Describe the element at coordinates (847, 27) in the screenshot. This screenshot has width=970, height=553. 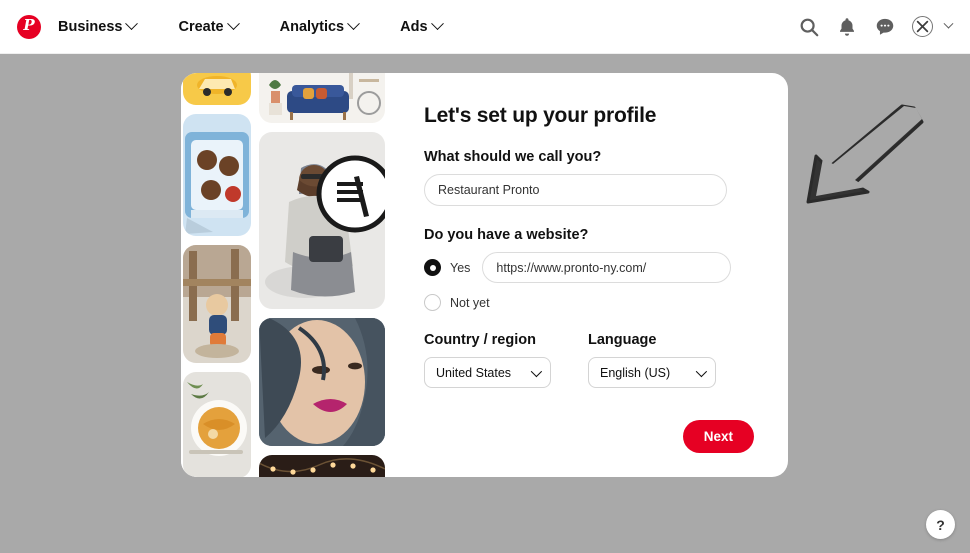
I see `bell-icon` at that location.